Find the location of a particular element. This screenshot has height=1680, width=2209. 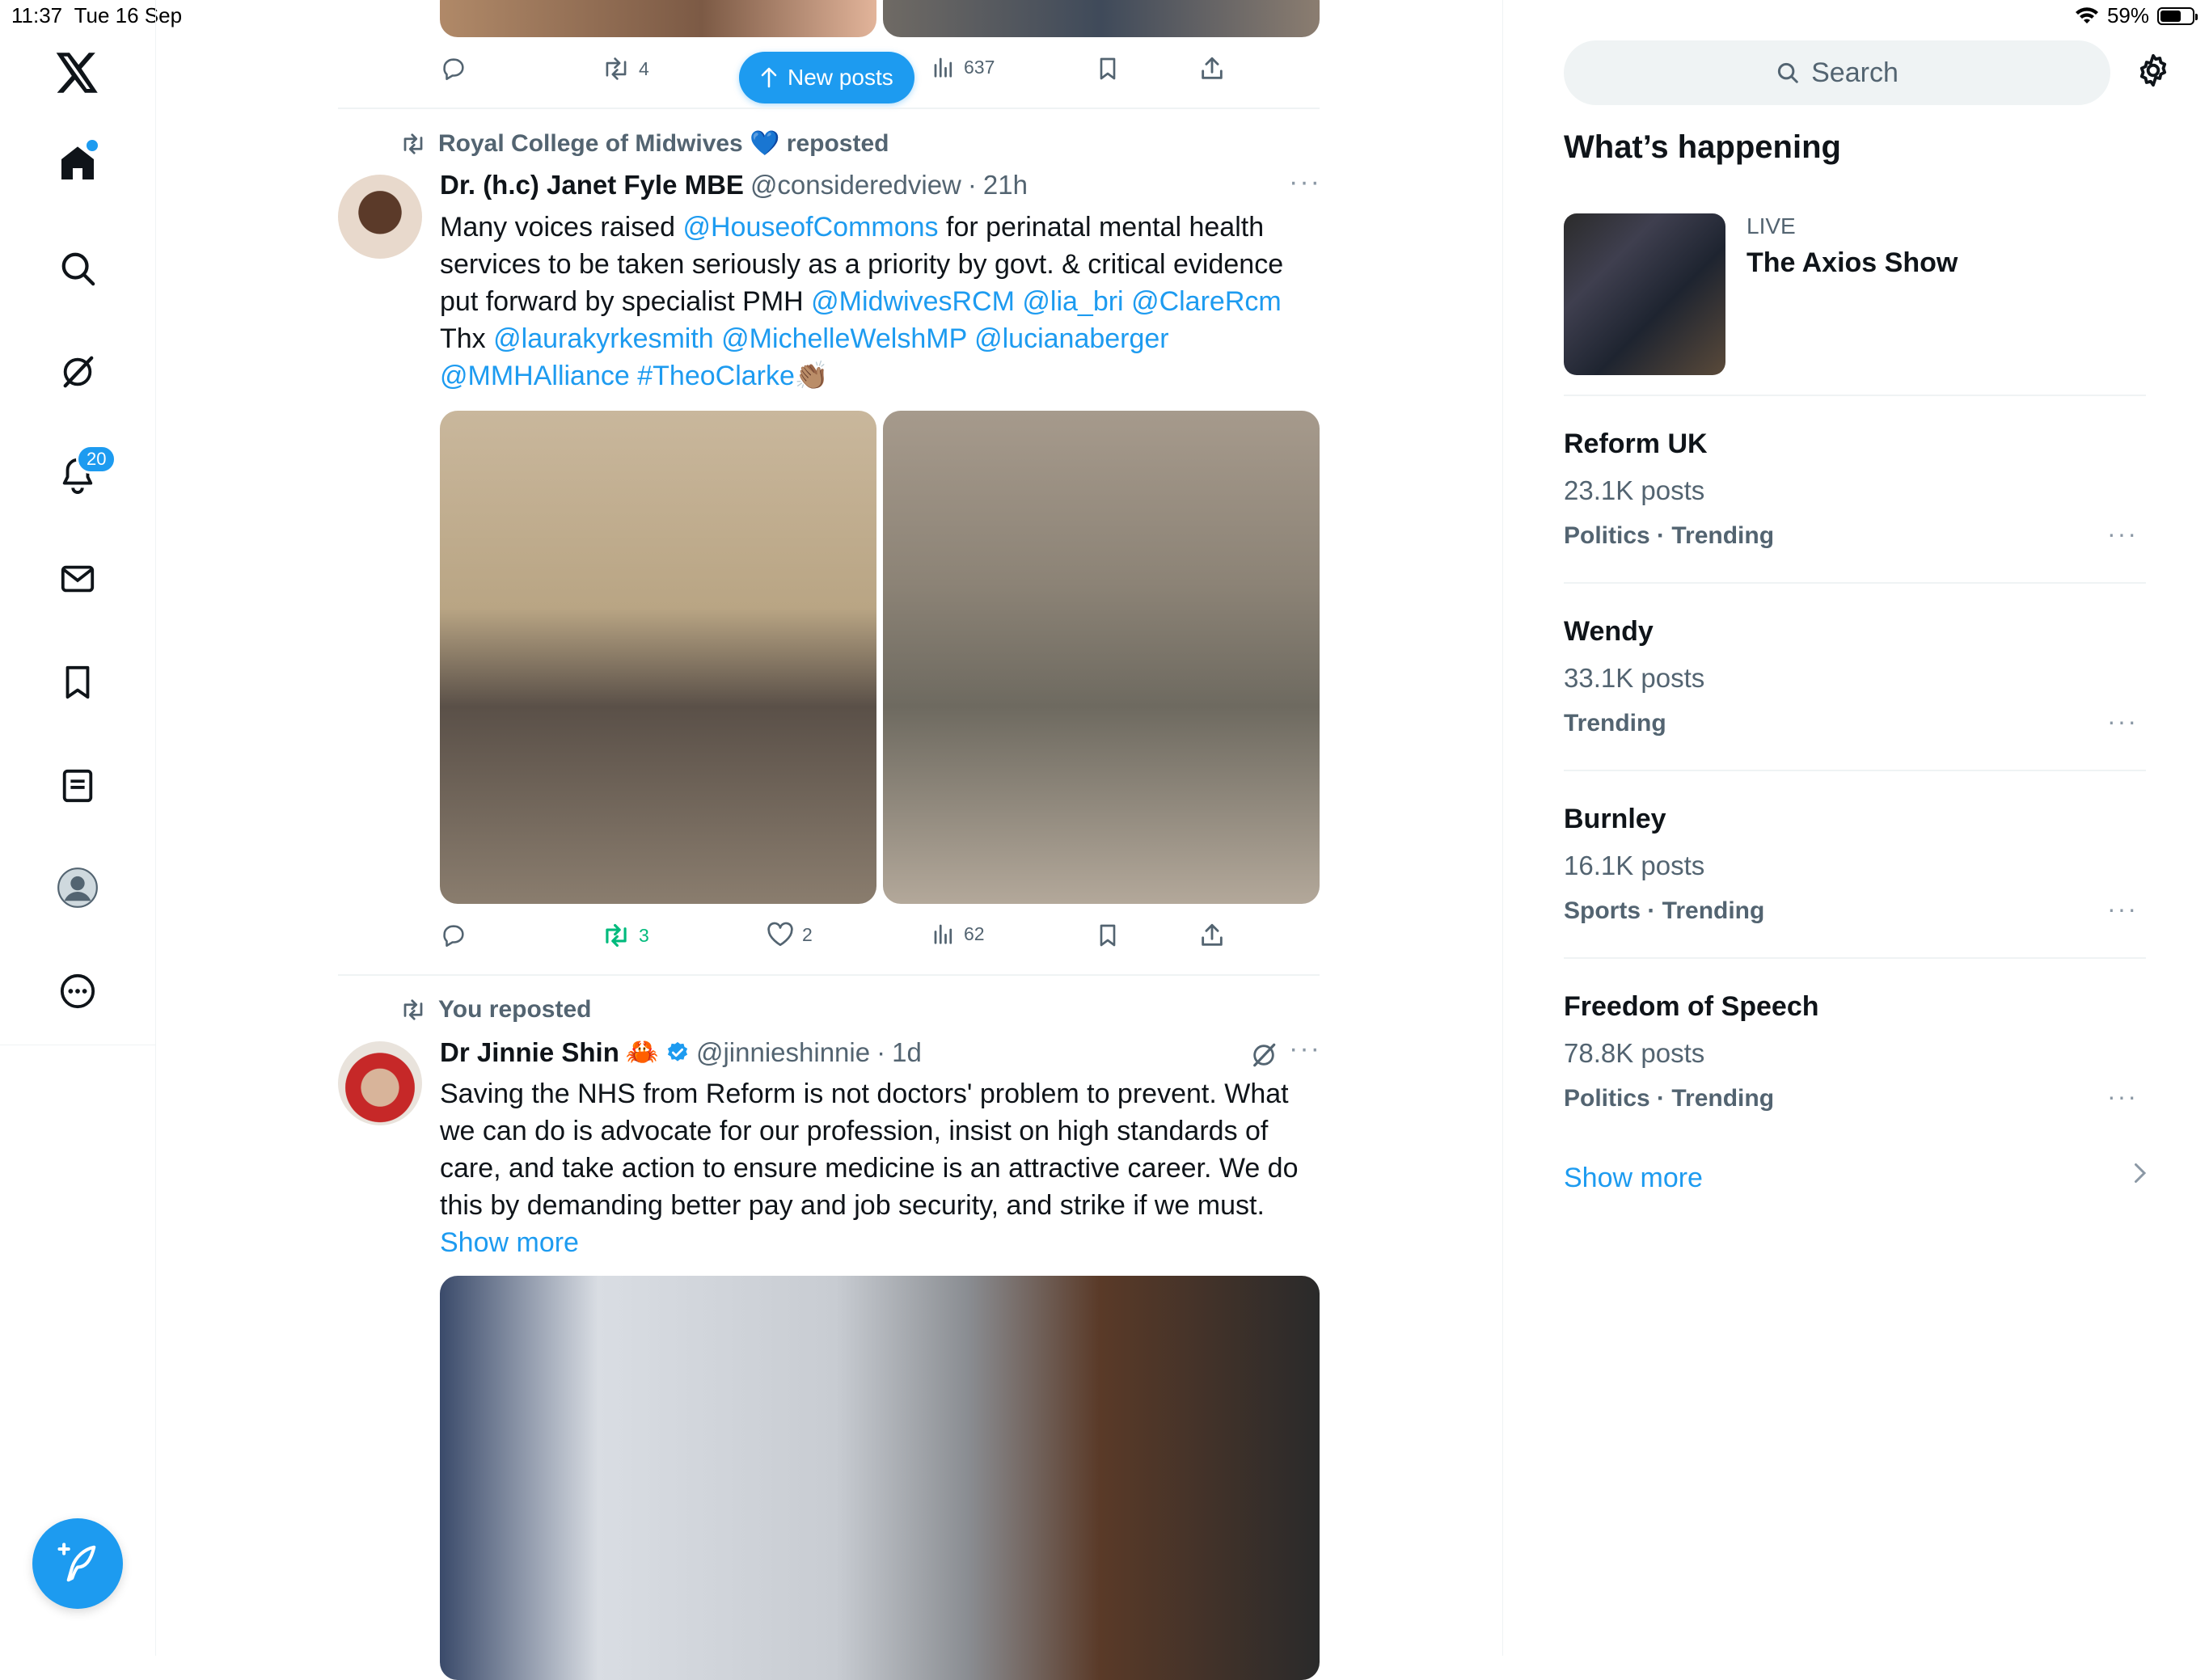

live-event-title: The Axios Show is located at coordinates (1852, 263).